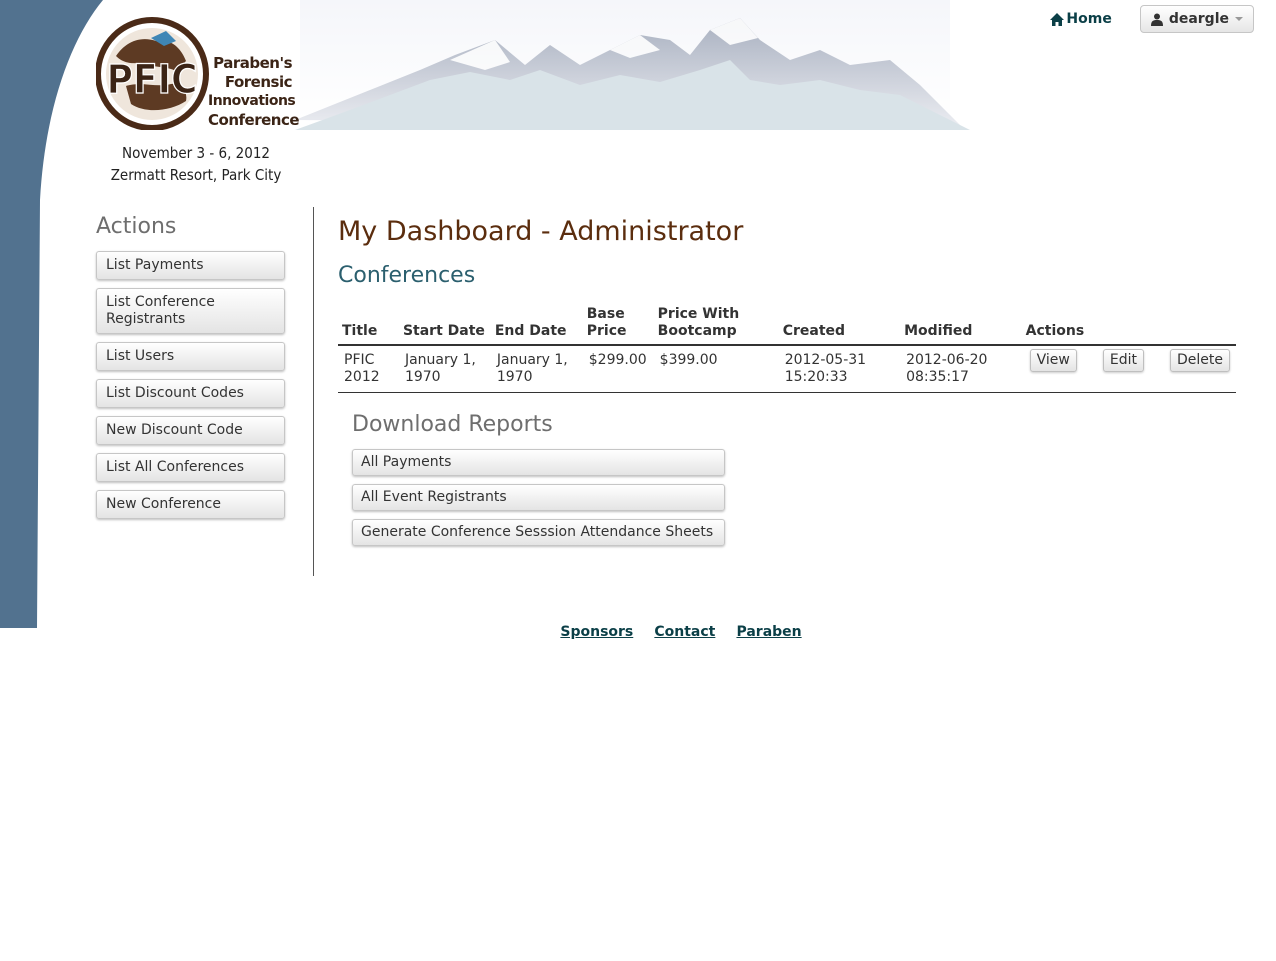  I want to click on footer: Sponsors Contact Paraben, so click(638, 630).